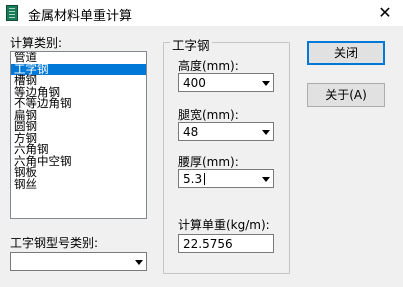 This screenshot has width=403, height=287. I want to click on type-label: 工字钢型号类别:, so click(54, 243).